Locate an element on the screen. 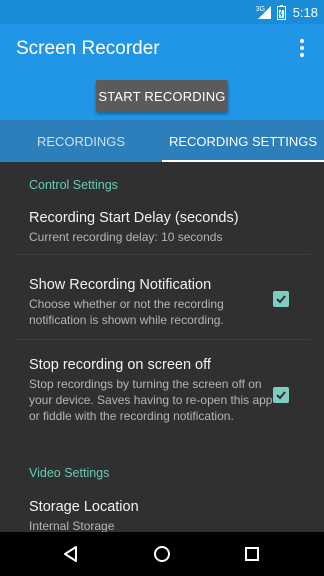 This screenshot has height=576, width=324. signal-icon: 3G is located at coordinates (264, 12).